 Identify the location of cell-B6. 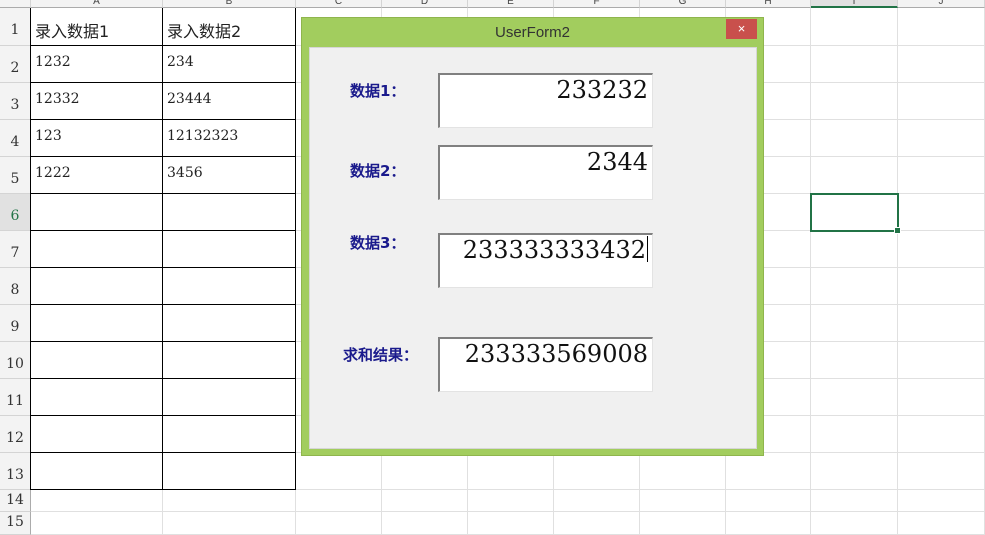
(229, 212).